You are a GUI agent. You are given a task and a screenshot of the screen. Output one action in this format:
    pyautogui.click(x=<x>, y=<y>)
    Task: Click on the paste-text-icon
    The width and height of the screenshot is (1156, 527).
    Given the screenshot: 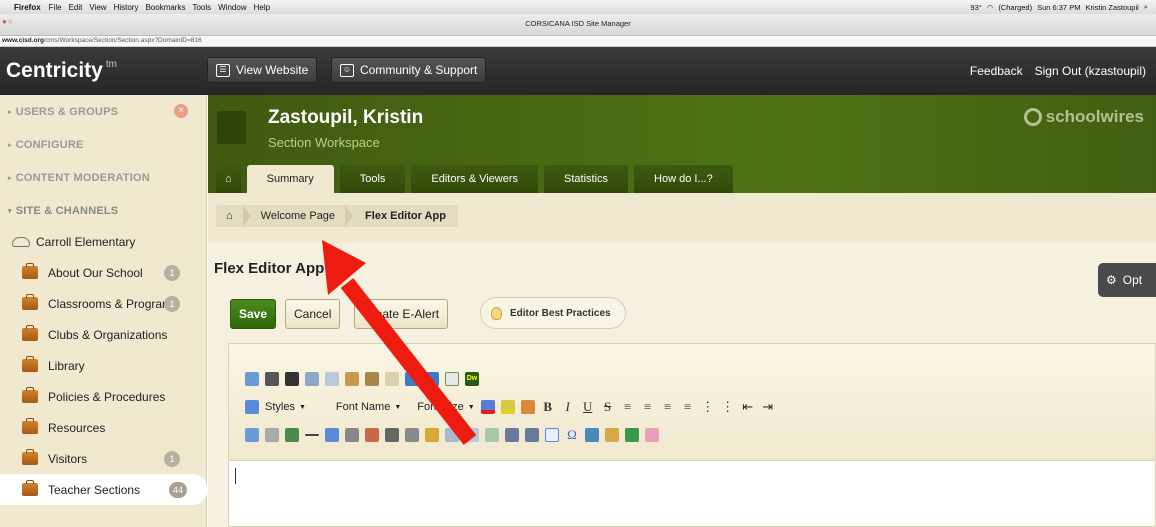 What is the action you would take?
    pyautogui.click(x=372, y=379)
    